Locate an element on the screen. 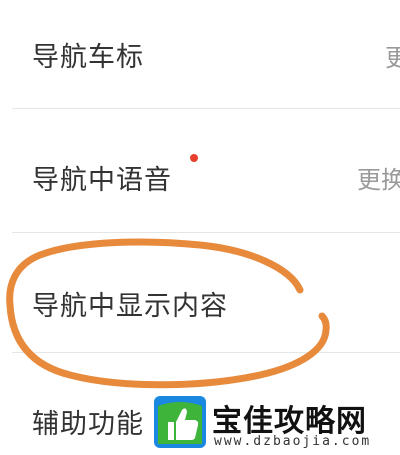  new-badge-dot is located at coordinates (194, 158).